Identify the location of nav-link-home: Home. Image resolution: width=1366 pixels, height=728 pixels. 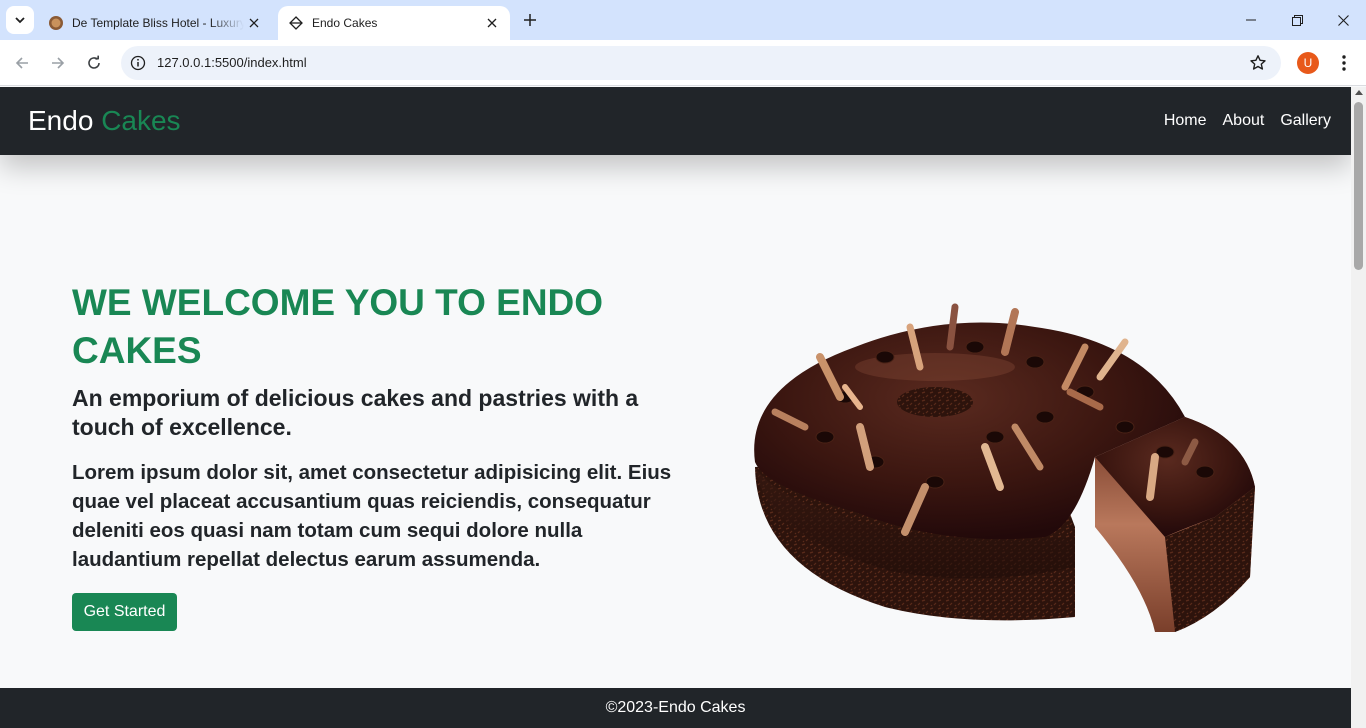
(1185, 121).